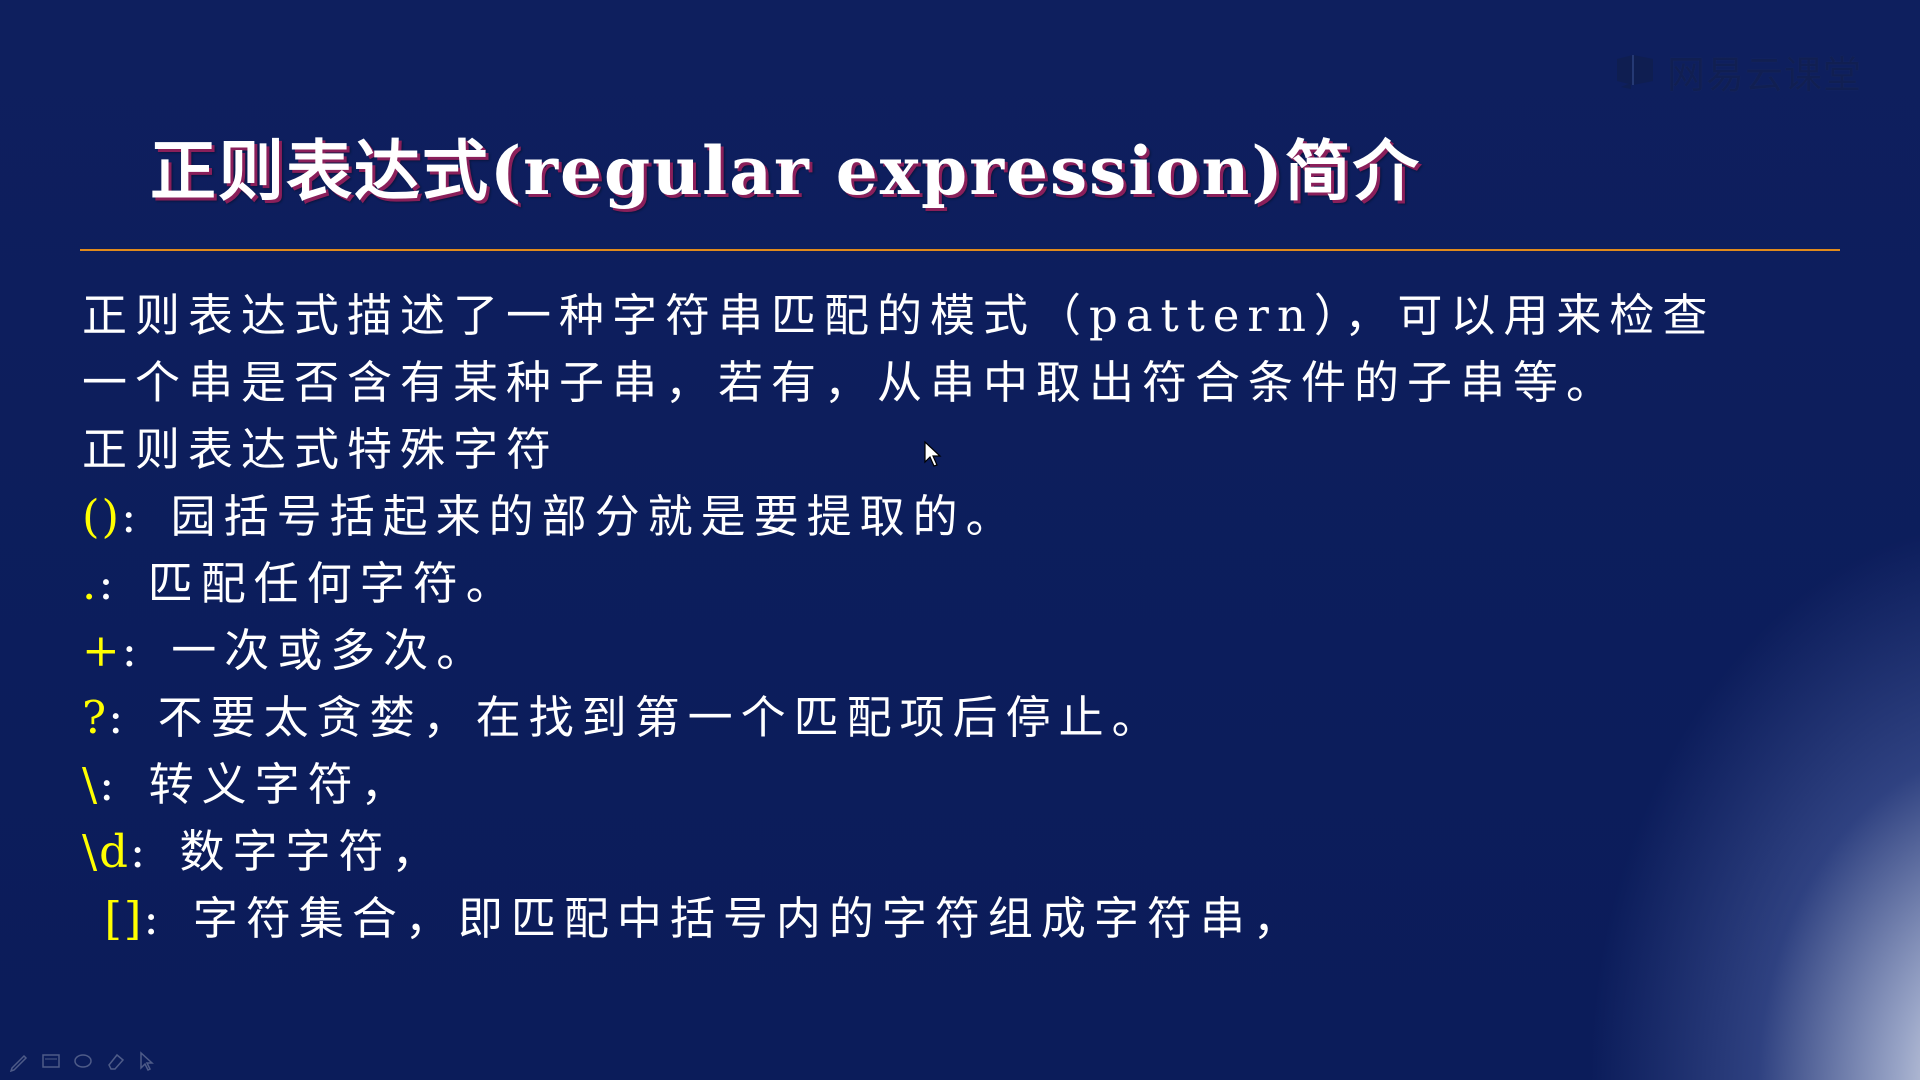 The image size is (1920, 1080). Describe the element at coordinates (1764, 75) in the screenshot. I see `watermark-text: 网易云课堂` at that location.